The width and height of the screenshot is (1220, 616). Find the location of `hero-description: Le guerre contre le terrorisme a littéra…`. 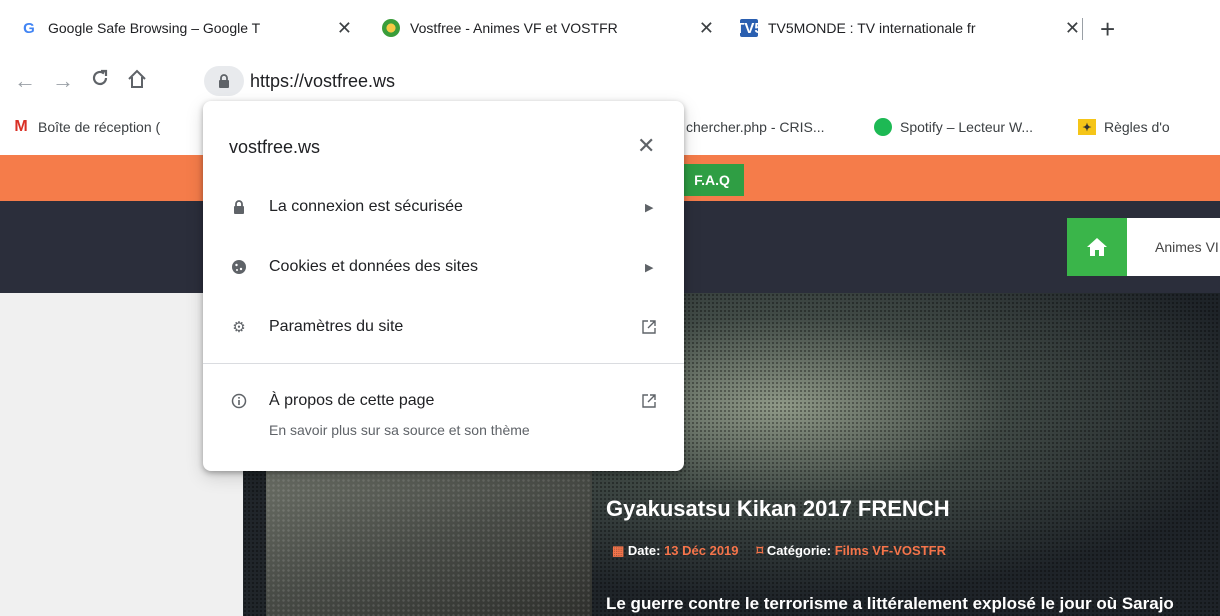

hero-description: Le guerre contre le terrorisme a littéra… is located at coordinates (890, 603).